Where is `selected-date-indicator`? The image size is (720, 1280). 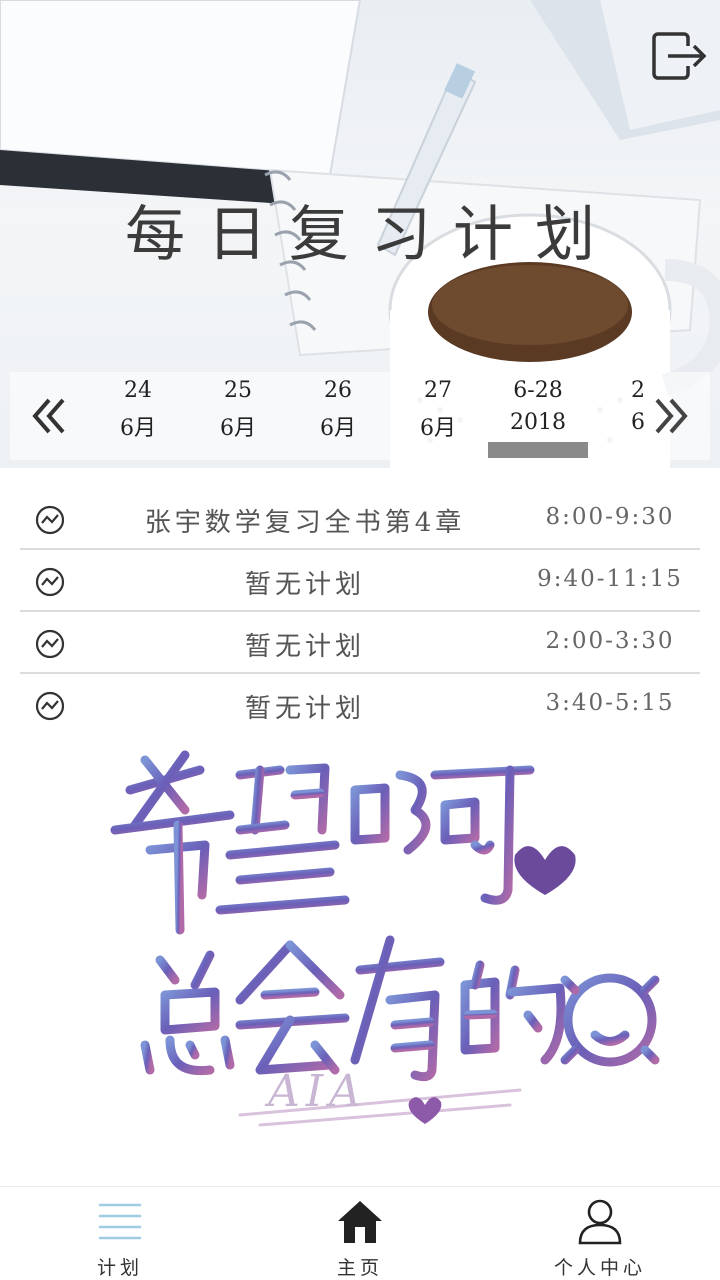 selected-date-indicator is located at coordinates (538, 450).